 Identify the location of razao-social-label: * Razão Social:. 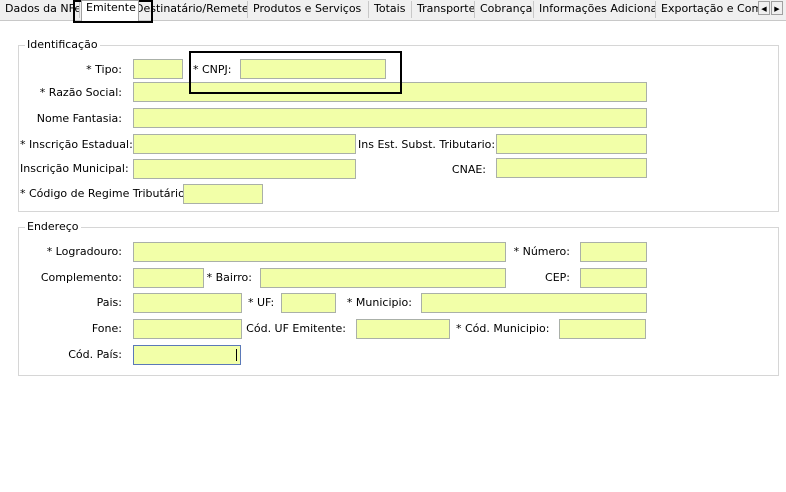
(80, 92).